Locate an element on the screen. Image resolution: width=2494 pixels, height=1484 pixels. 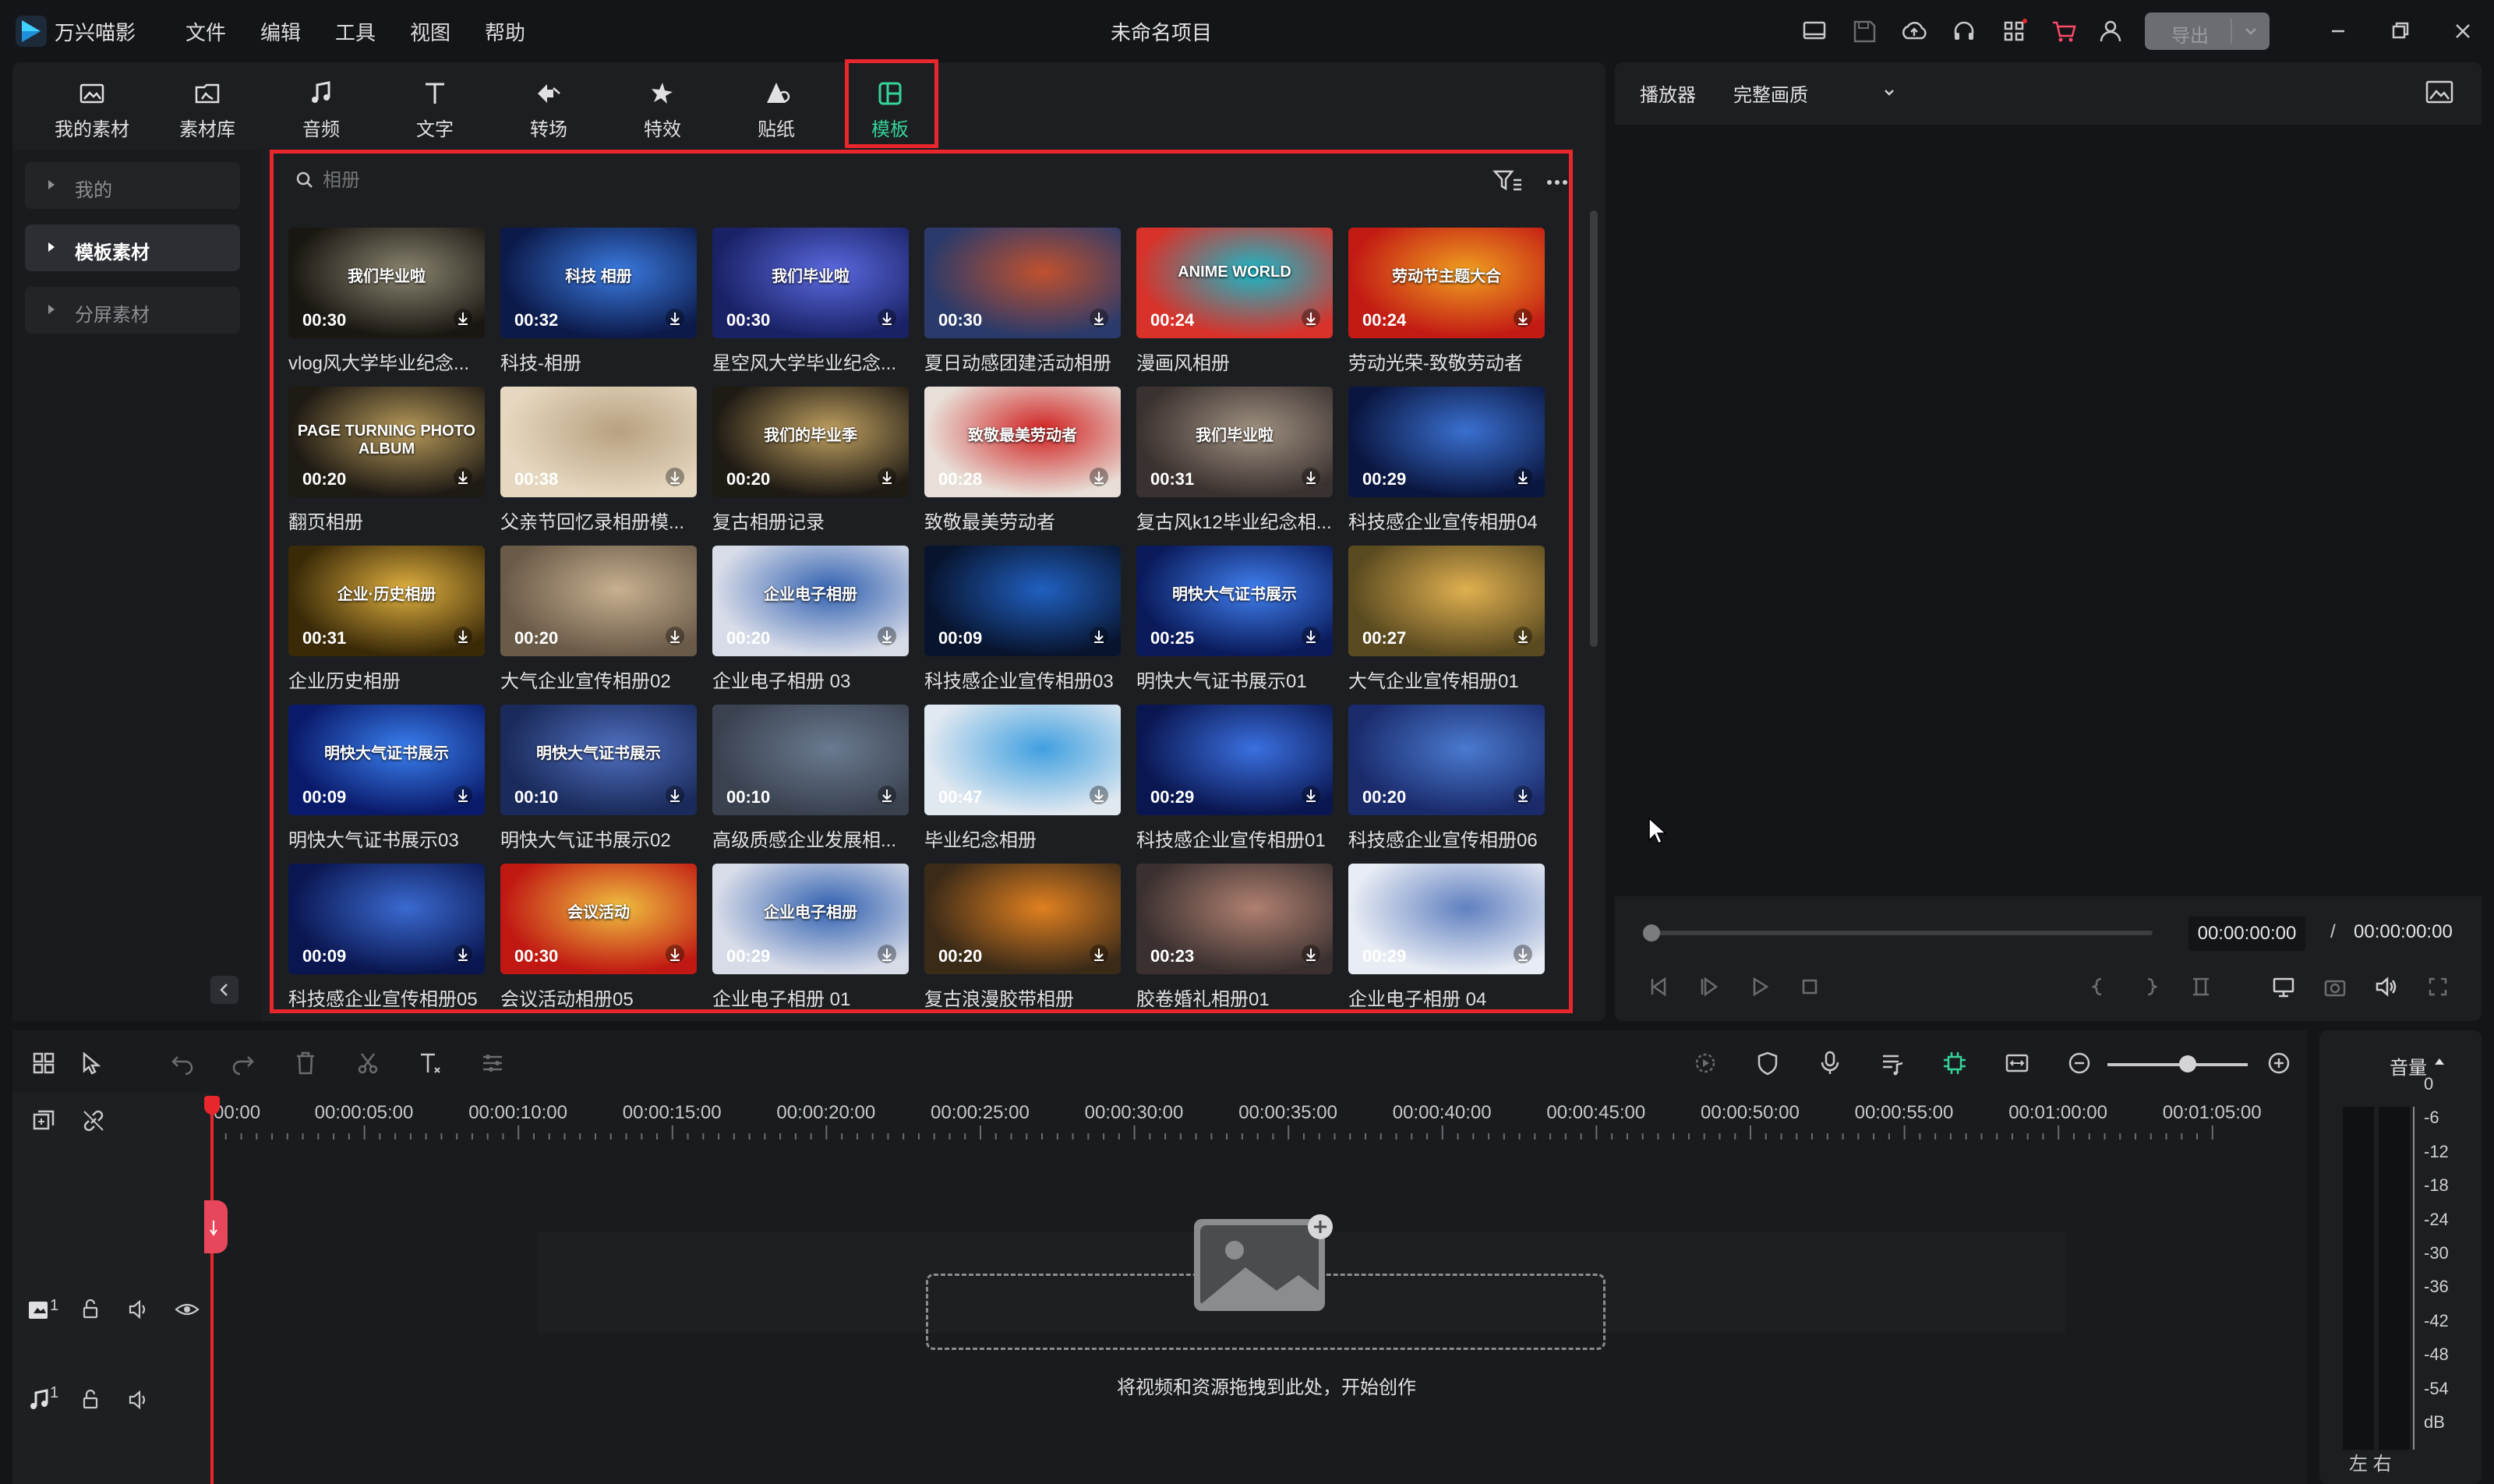
template-card: 00:20 大气企业宣传相册02 is located at coordinates (598, 622).